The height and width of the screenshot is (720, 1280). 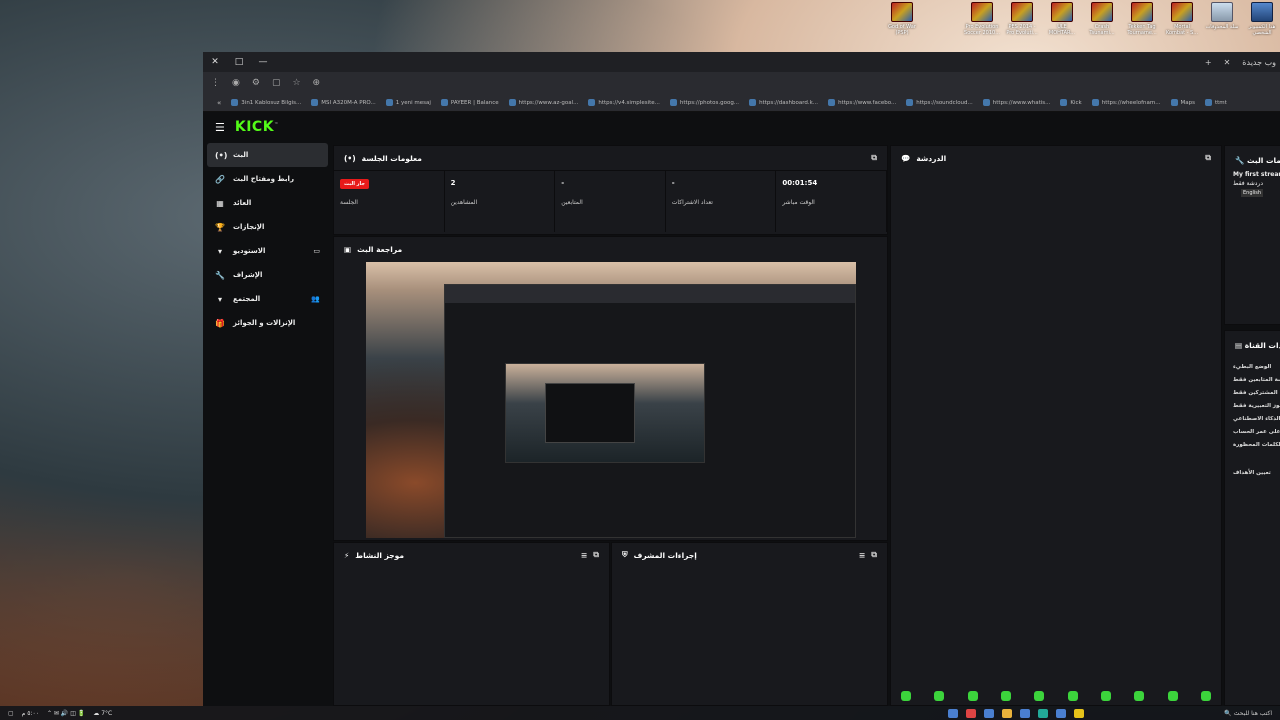 I want to click on bookmark-label: ttmt, so click(x=1220, y=102).